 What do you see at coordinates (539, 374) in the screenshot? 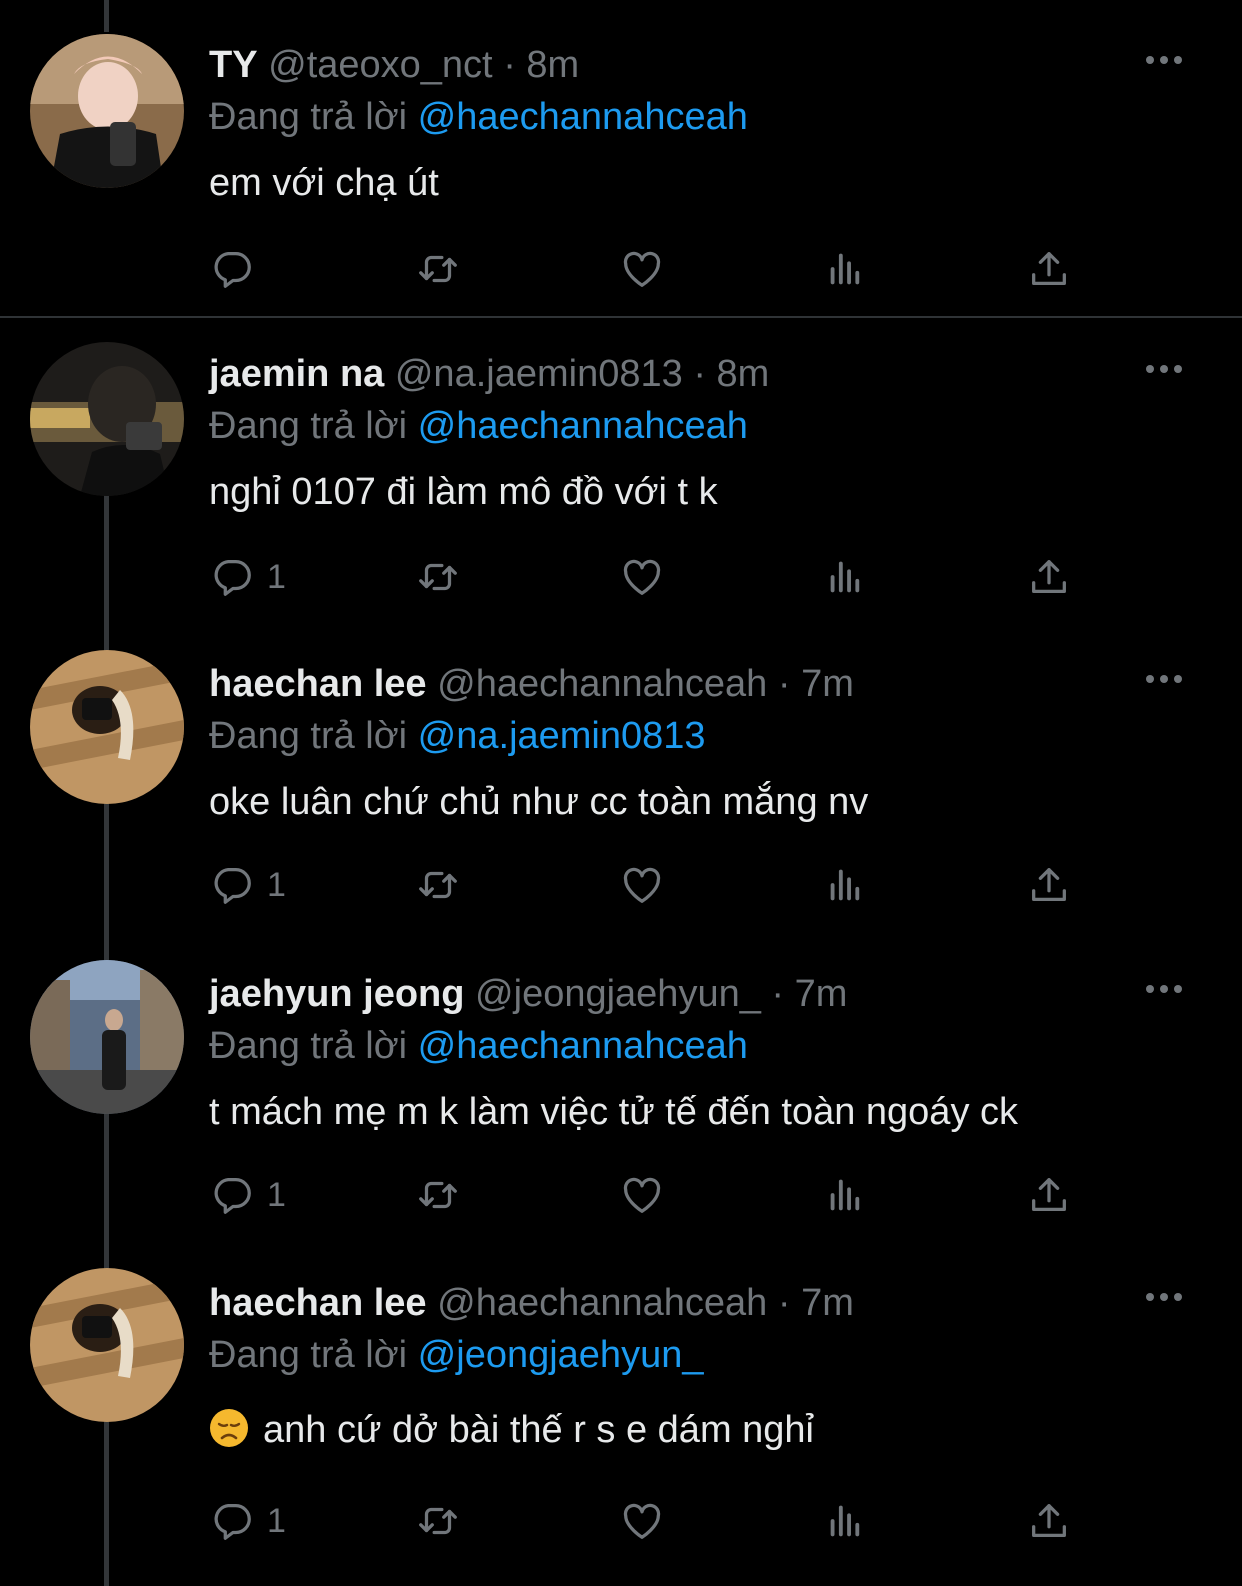
I see `handle: @na.jaemin0813` at bounding box center [539, 374].